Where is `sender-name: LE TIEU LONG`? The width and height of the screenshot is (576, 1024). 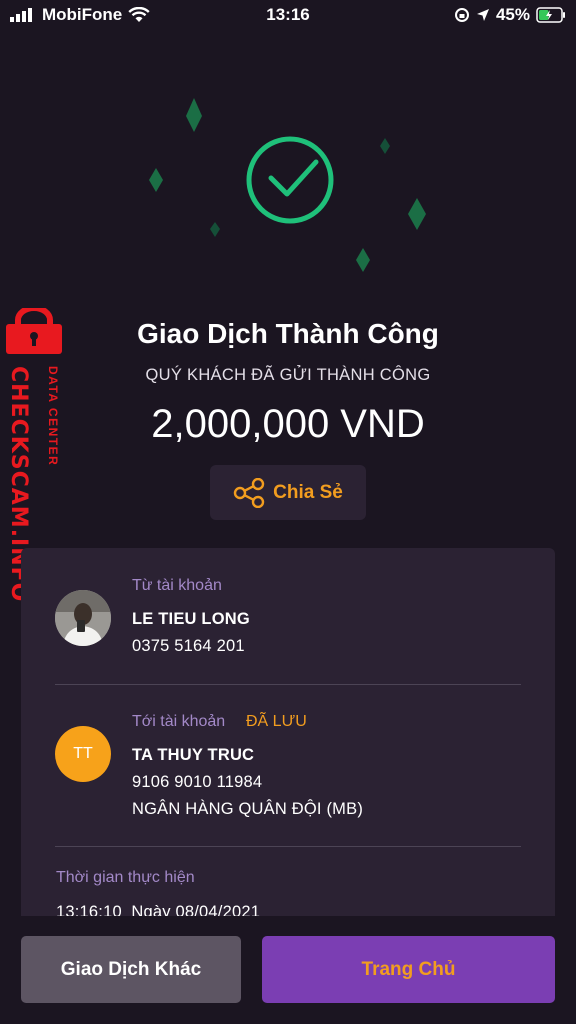 sender-name: LE TIEU LONG is located at coordinates (191, 619).